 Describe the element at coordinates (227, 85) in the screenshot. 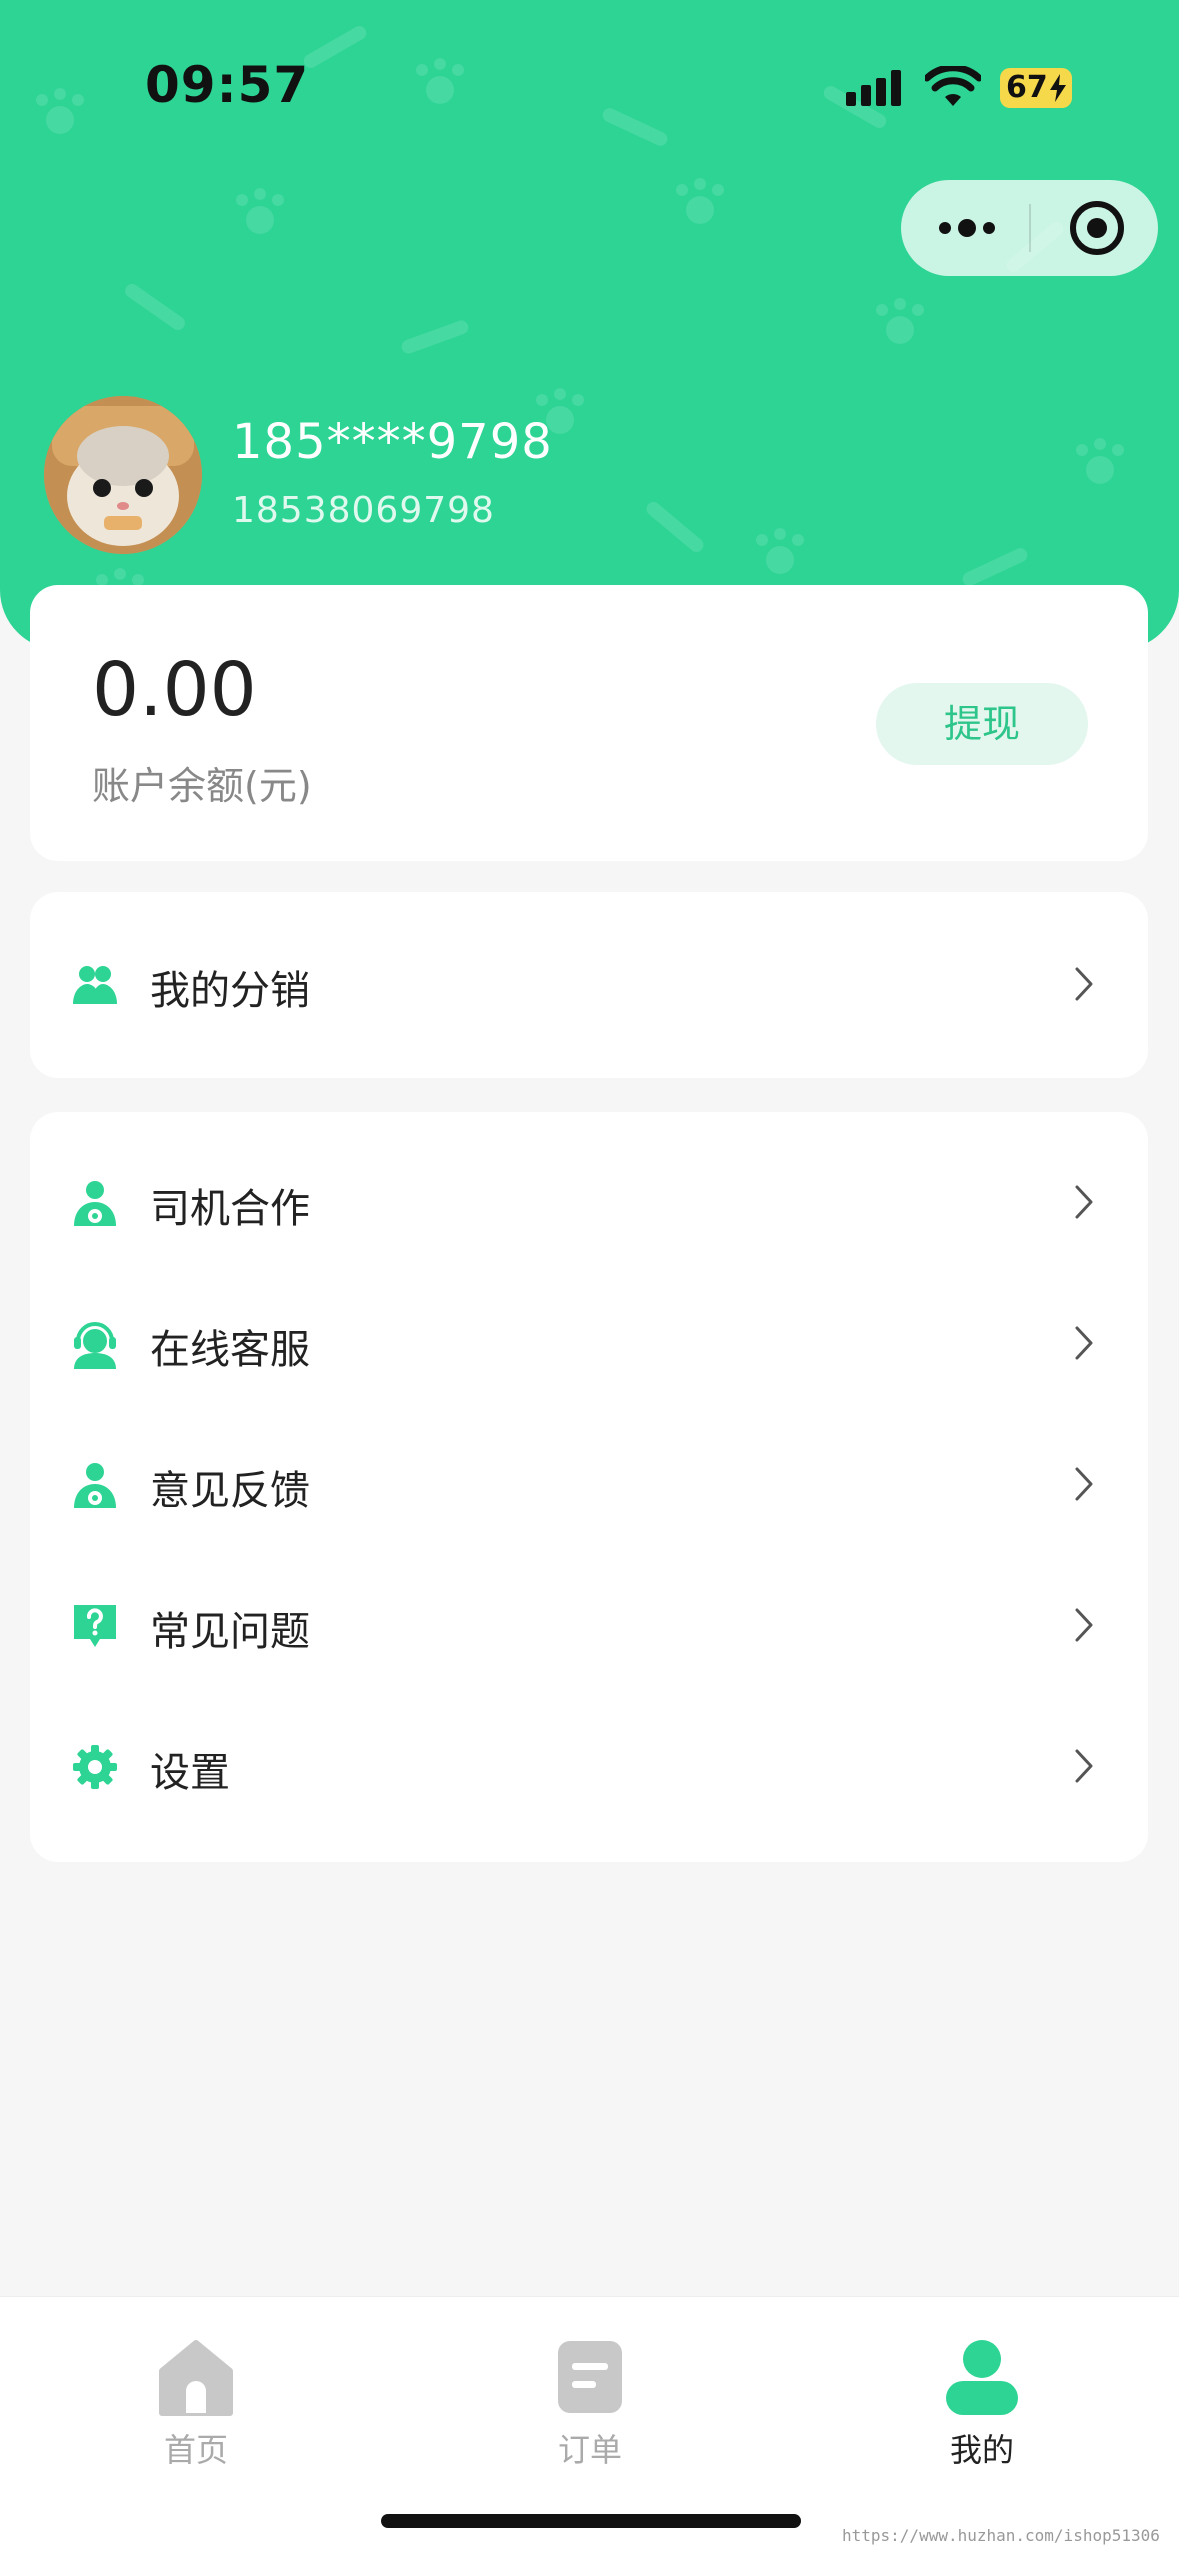

I see `status-time: 09:57` at that location.